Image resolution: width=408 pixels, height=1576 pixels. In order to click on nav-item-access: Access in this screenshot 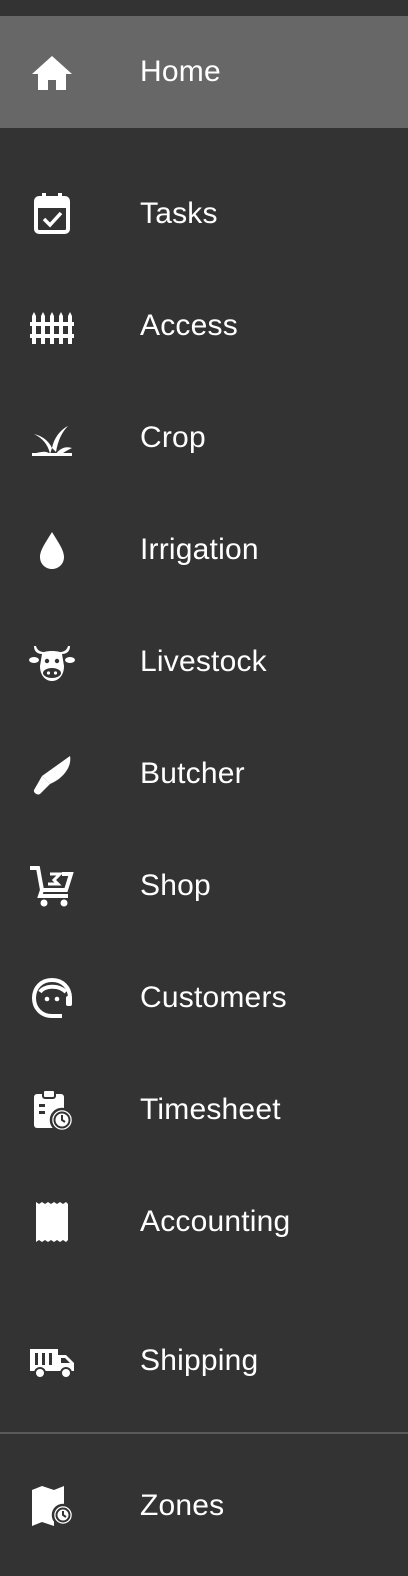, I will do `click(204, 326)`.